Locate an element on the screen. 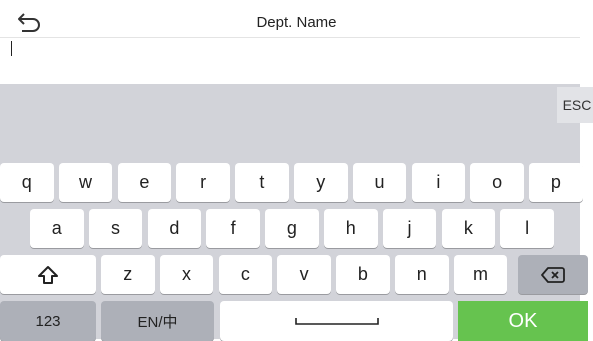 Image resolution: width=593 pixels, height=341 pixels. key-z: z is located at coordinates (128, 274).